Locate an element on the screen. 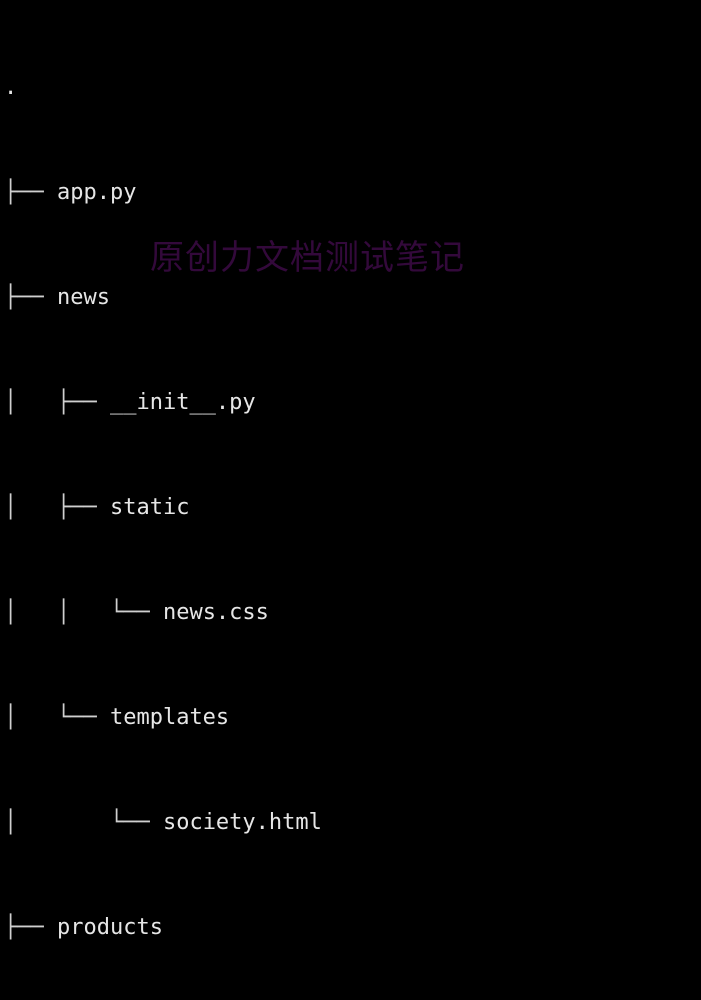 This screenshot has height=1000, width=701. tree-line: ├── products is located at coordinates (163, 927).